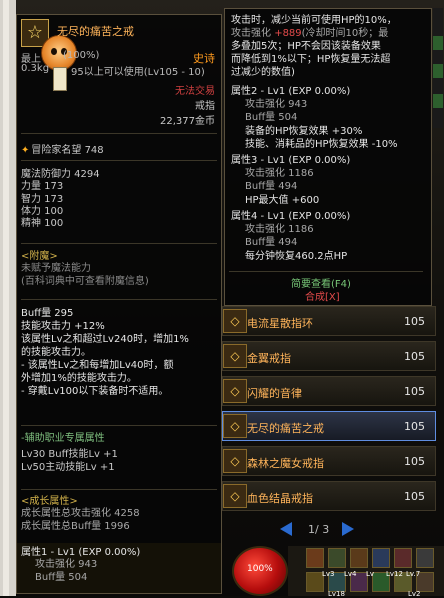 Image resolution: width=444 pixels, height=598 pixels. I want to click on next-page-icon, so click(348, 529).